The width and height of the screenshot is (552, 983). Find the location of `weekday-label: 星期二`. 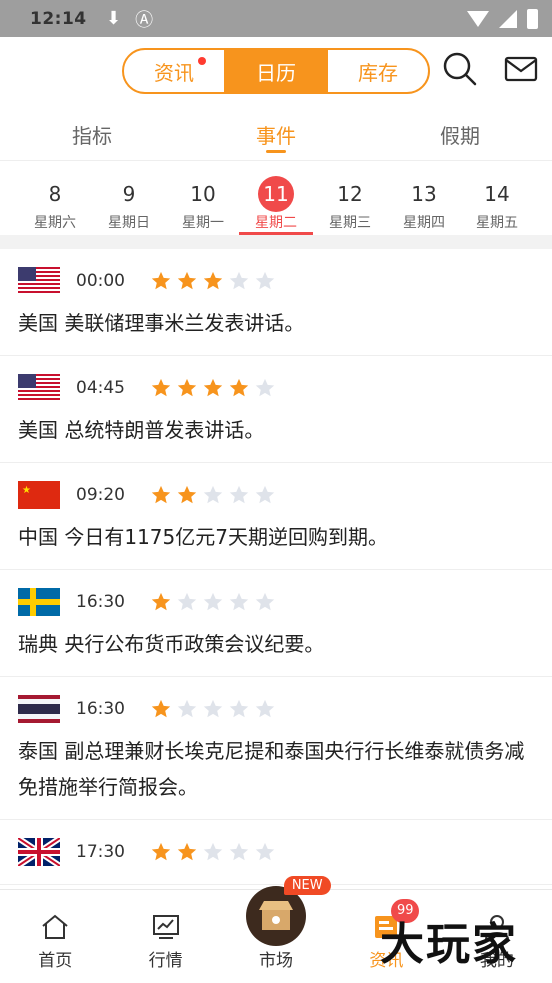

weekday-label: 星期二 is located at coordinates (276, 223).